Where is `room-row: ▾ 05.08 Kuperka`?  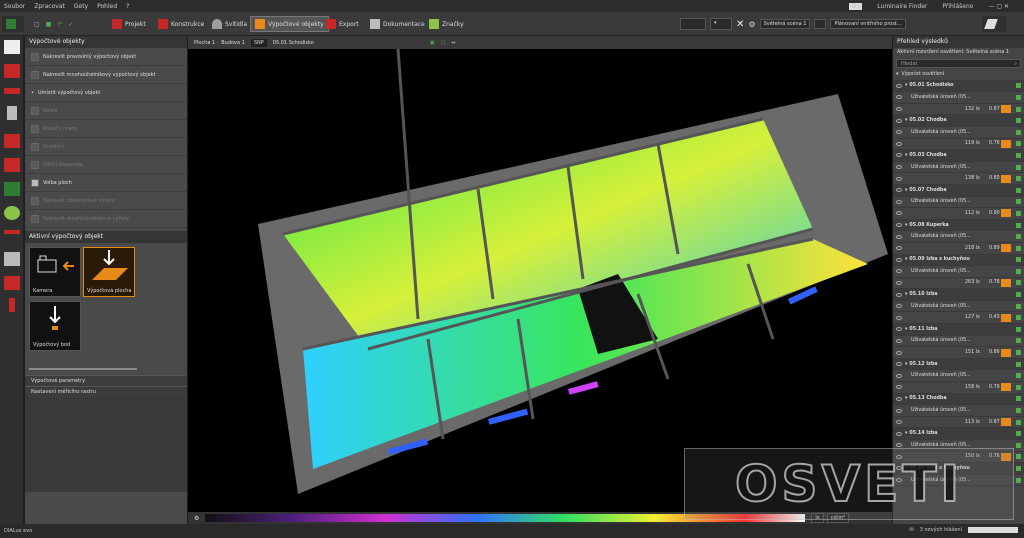 room-row: ▾ 05.08 Kuperka is located at coordinates (958, 225).